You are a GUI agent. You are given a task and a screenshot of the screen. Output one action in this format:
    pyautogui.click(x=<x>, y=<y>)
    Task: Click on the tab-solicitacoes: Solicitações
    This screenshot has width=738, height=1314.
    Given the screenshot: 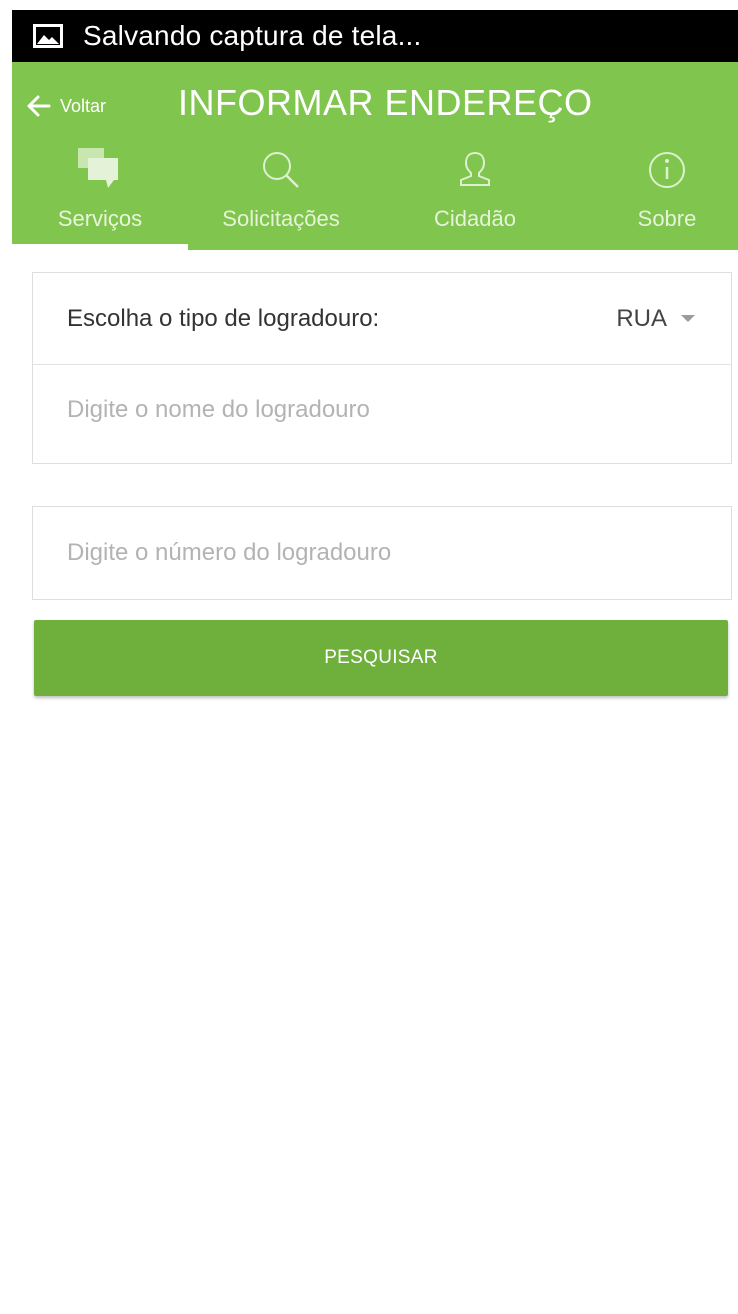 What is the action you would take?
    pyautogui.click(x=281, y=196)
    